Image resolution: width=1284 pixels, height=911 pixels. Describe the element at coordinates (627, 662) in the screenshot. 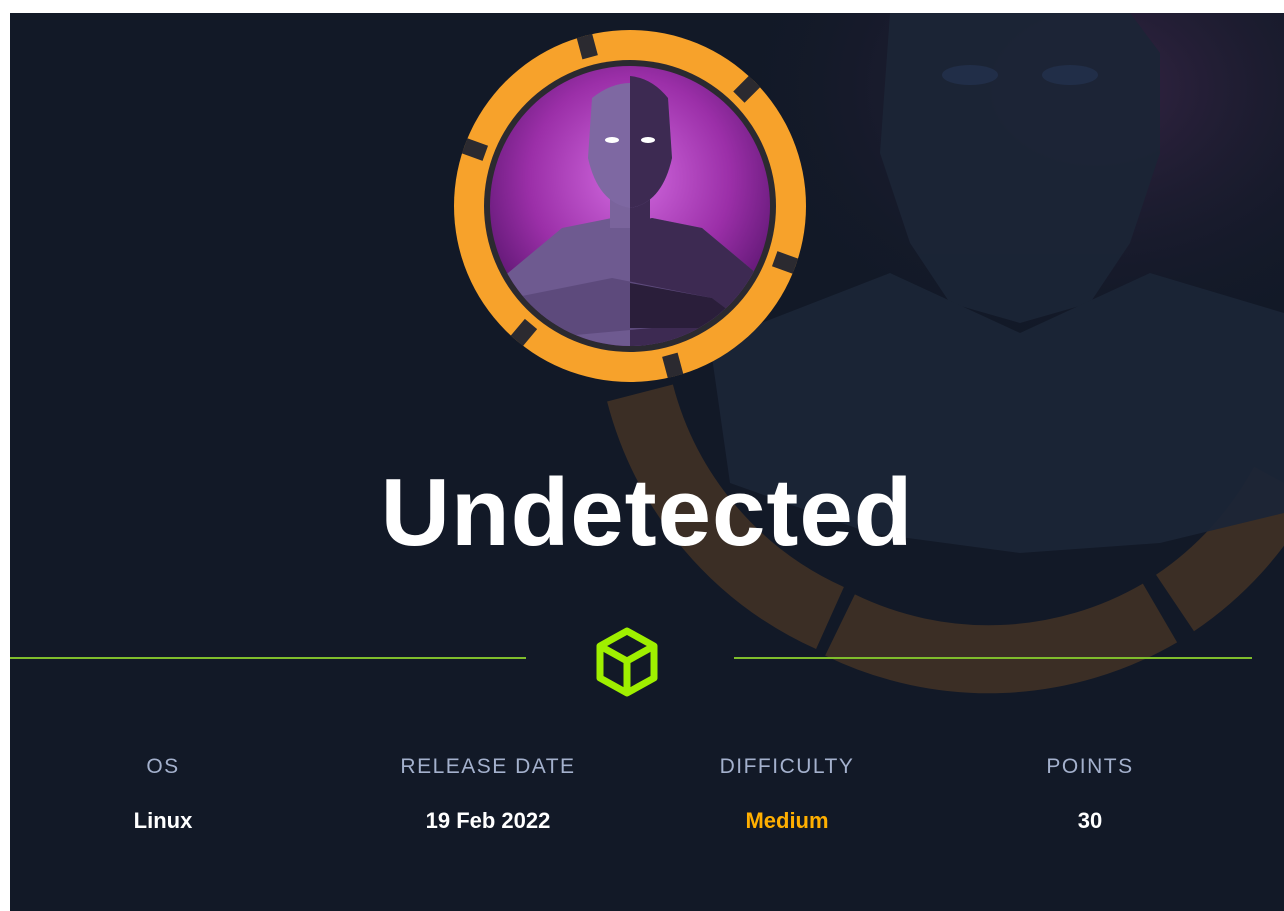

I see `cube-icon` at that location.